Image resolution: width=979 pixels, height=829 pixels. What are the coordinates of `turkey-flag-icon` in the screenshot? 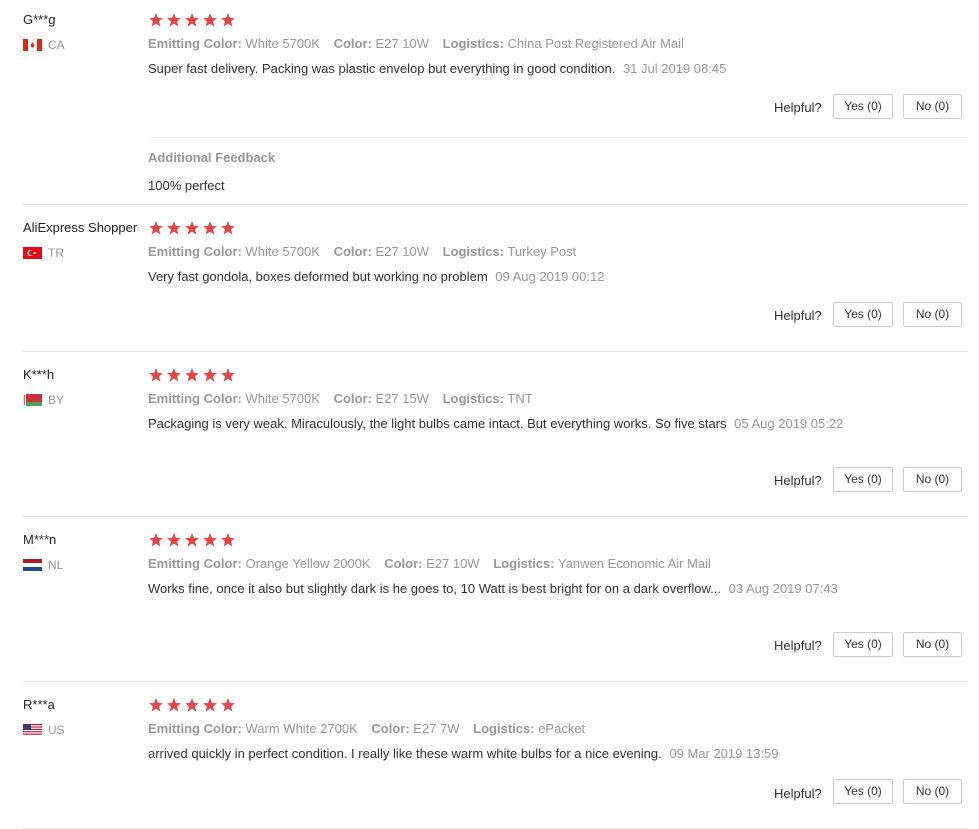 It's located at (32, 253).